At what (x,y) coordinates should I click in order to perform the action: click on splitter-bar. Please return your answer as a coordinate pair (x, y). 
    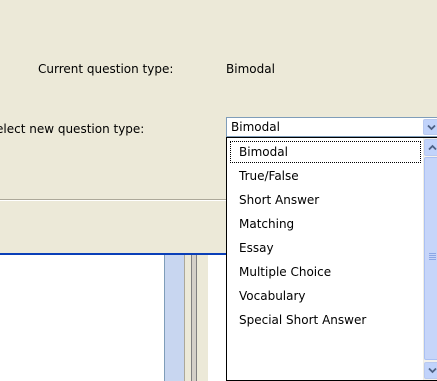
    Looking at the image, I should click on (174, 318).